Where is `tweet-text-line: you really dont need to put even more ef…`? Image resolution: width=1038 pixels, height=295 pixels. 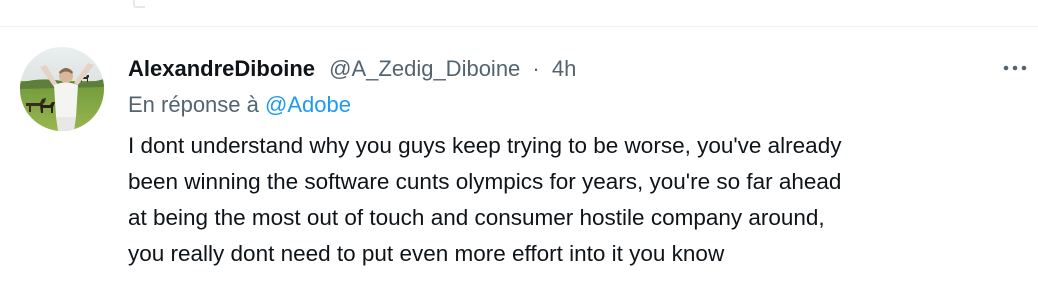 tweet-text-line: you really dont need to put even more ef… is located at coordinates (426, 253).